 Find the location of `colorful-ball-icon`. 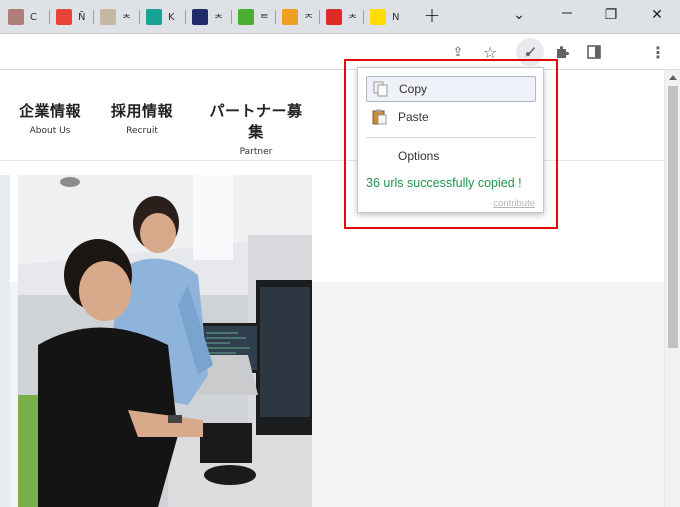

colorful-ball-icon is located at coordinates (64, 17).